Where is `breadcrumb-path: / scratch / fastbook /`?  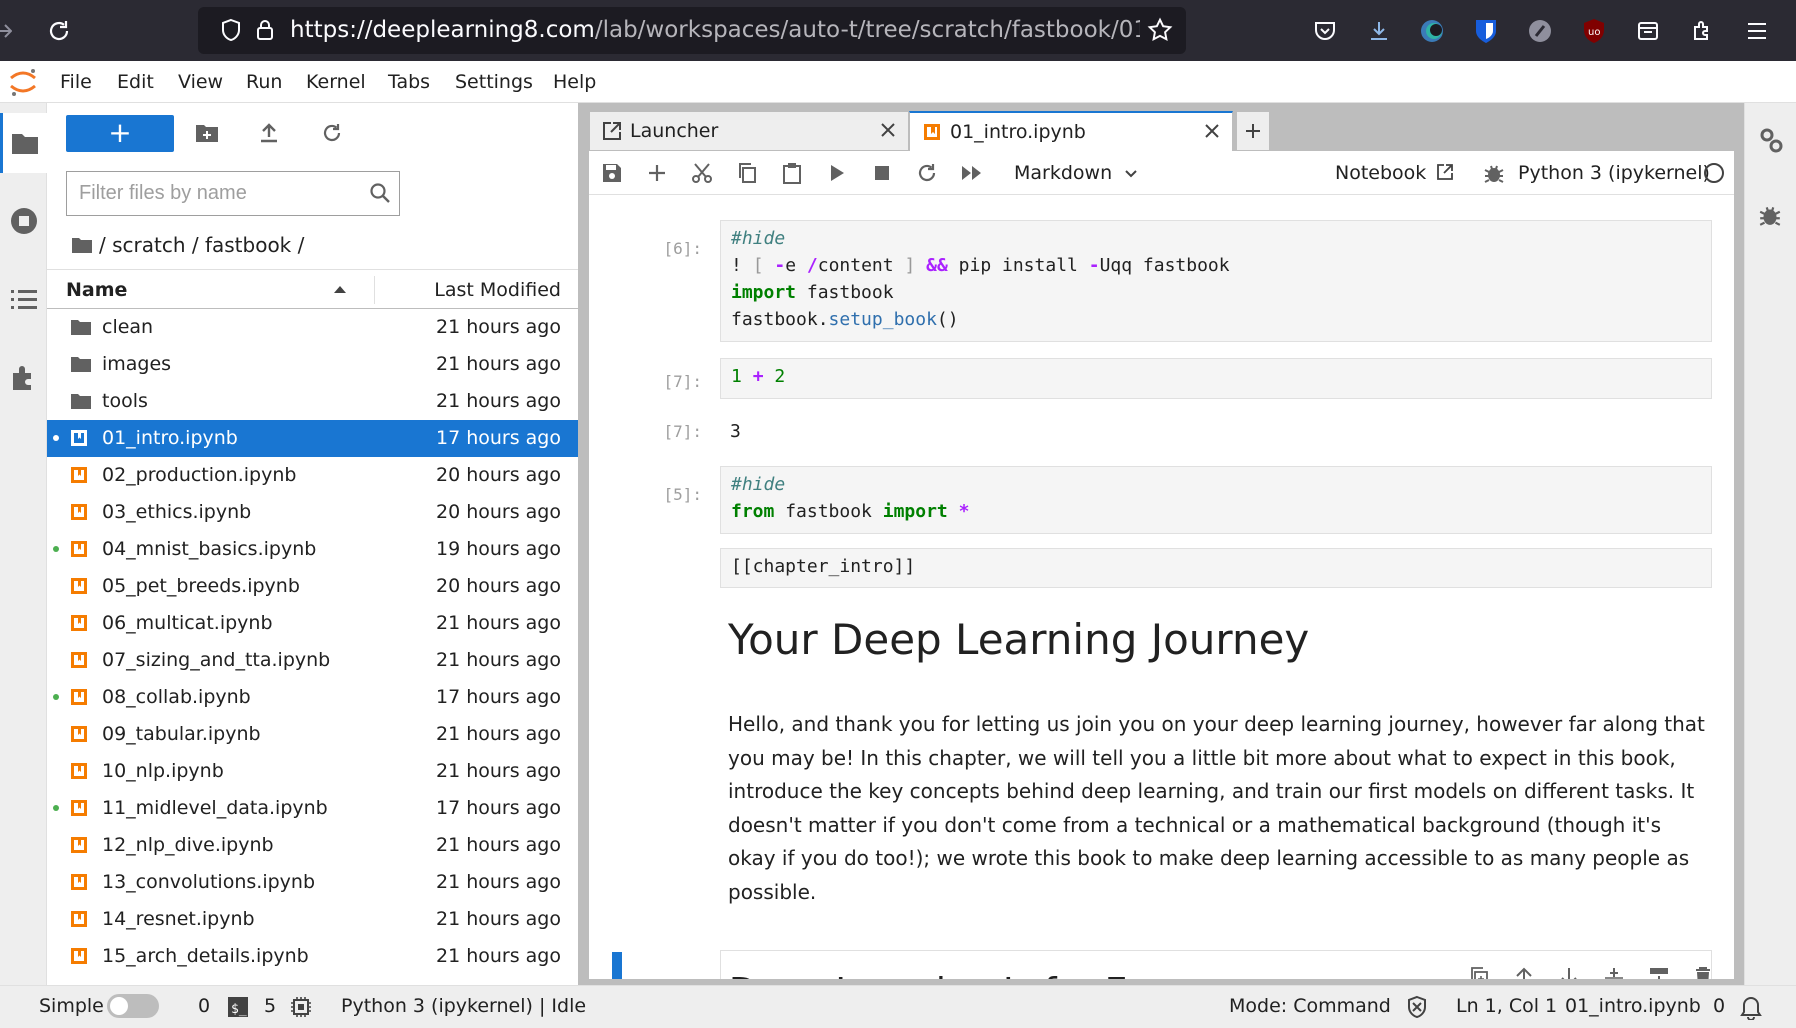
breadcrumb-path: / scratch / fastbook / is located at coordinates (201, 245).